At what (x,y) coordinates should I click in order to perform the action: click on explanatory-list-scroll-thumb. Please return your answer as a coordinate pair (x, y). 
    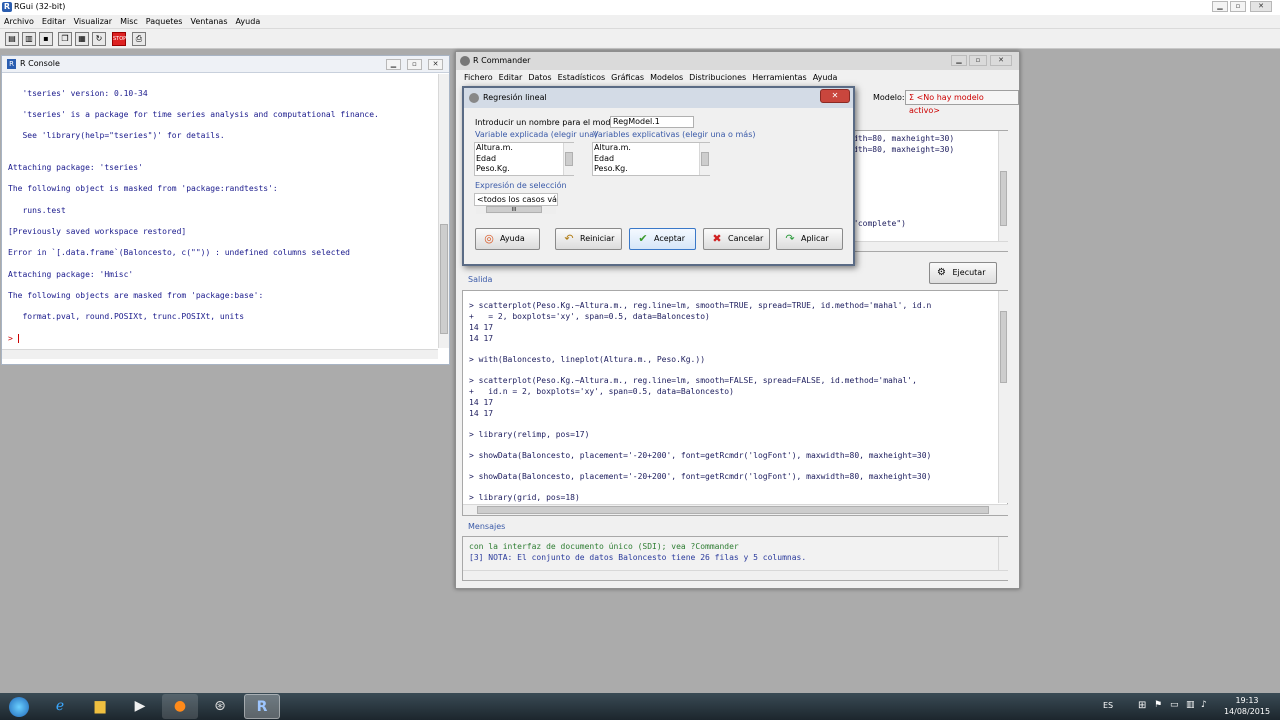
    Looking at the image, I should click on (705, 159).